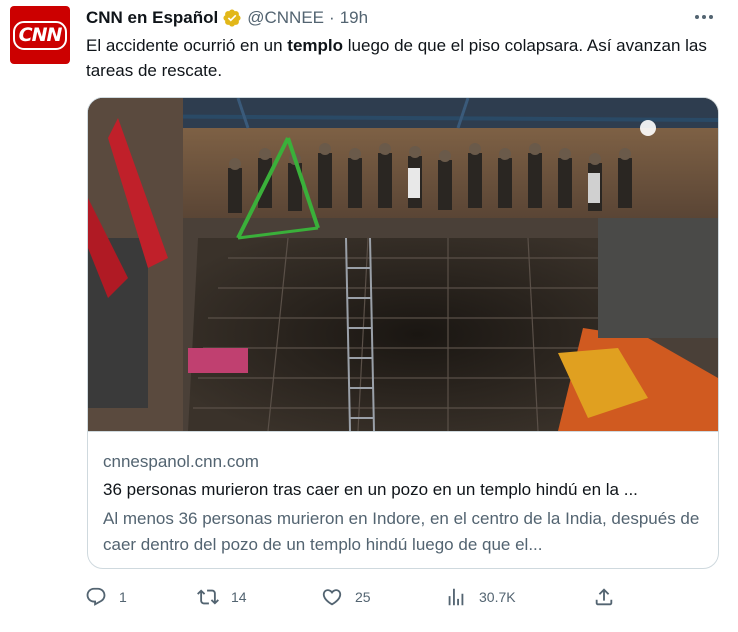  What do you see at coordinates (239, 597) in the screenshot?
I see `retweet-count: 14` at bounding box center [239, 597].